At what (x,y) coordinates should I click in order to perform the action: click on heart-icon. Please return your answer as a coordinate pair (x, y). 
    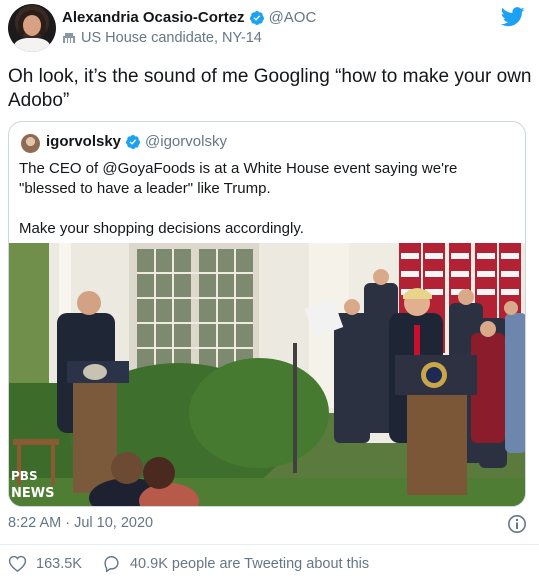
    Looking at the image, I should click on (17, 563).